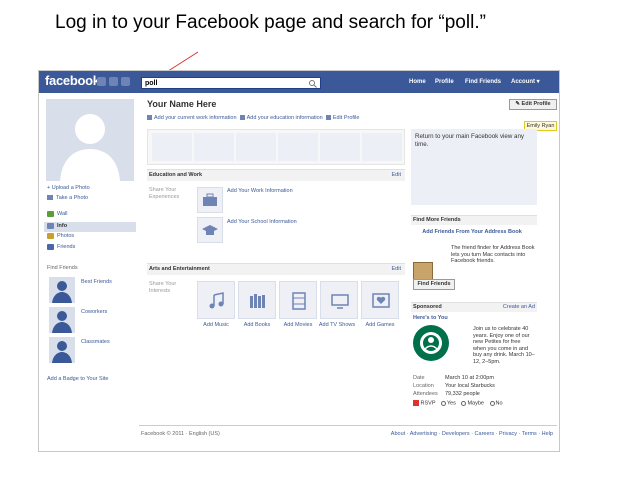 The height and width of the screenshot is (480, 640). I want to click on event-location-value: Your local Starbucks, so click(470, 386).